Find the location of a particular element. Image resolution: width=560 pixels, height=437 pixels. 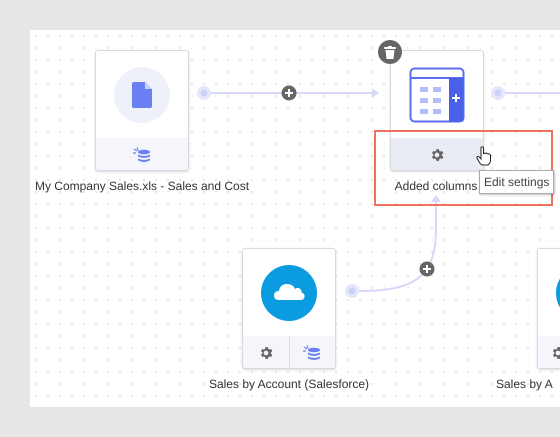

tooltip: Edit settings is located at coordinates (516, 182).